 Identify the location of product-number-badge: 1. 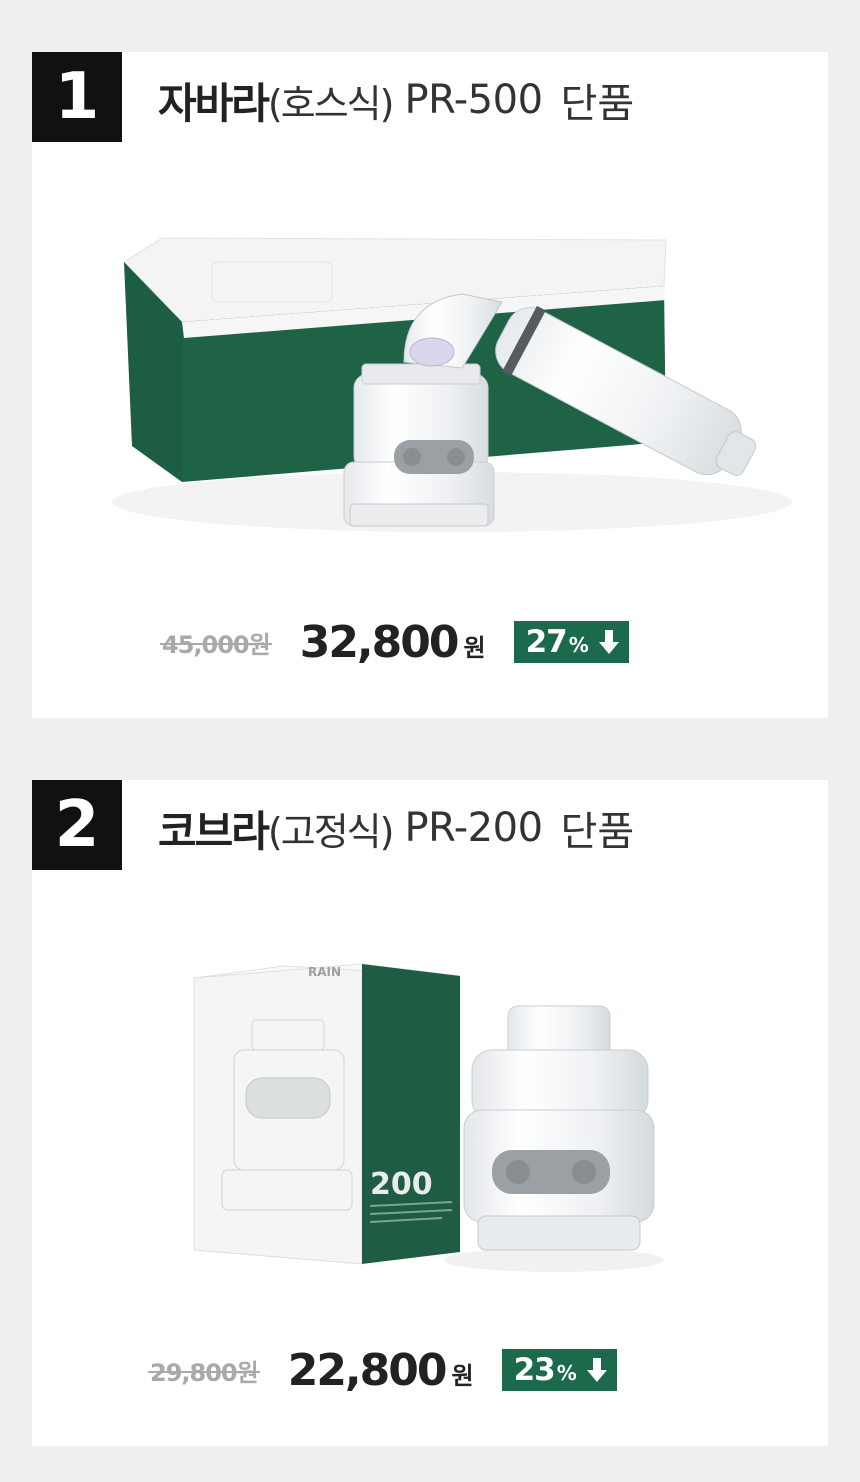
(77, 97).